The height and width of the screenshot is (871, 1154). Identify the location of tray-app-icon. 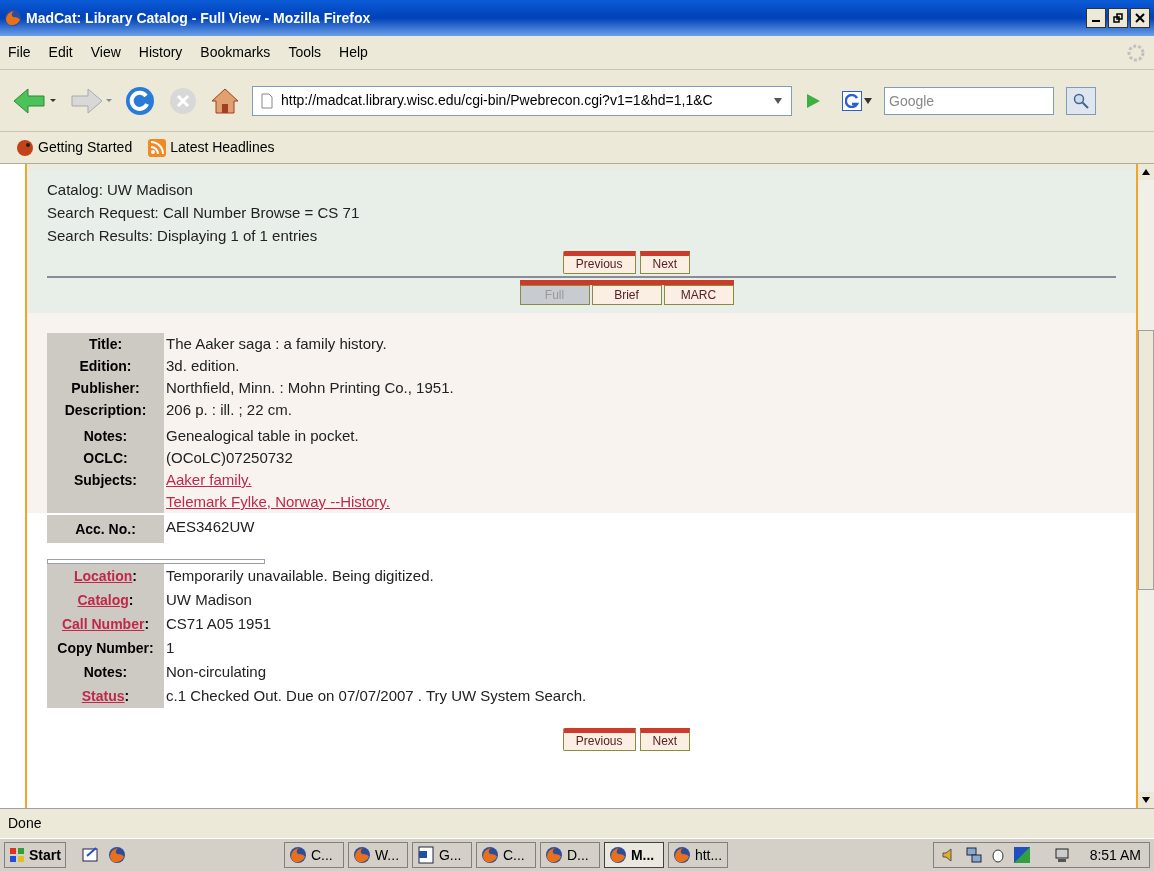
(1021, 855).